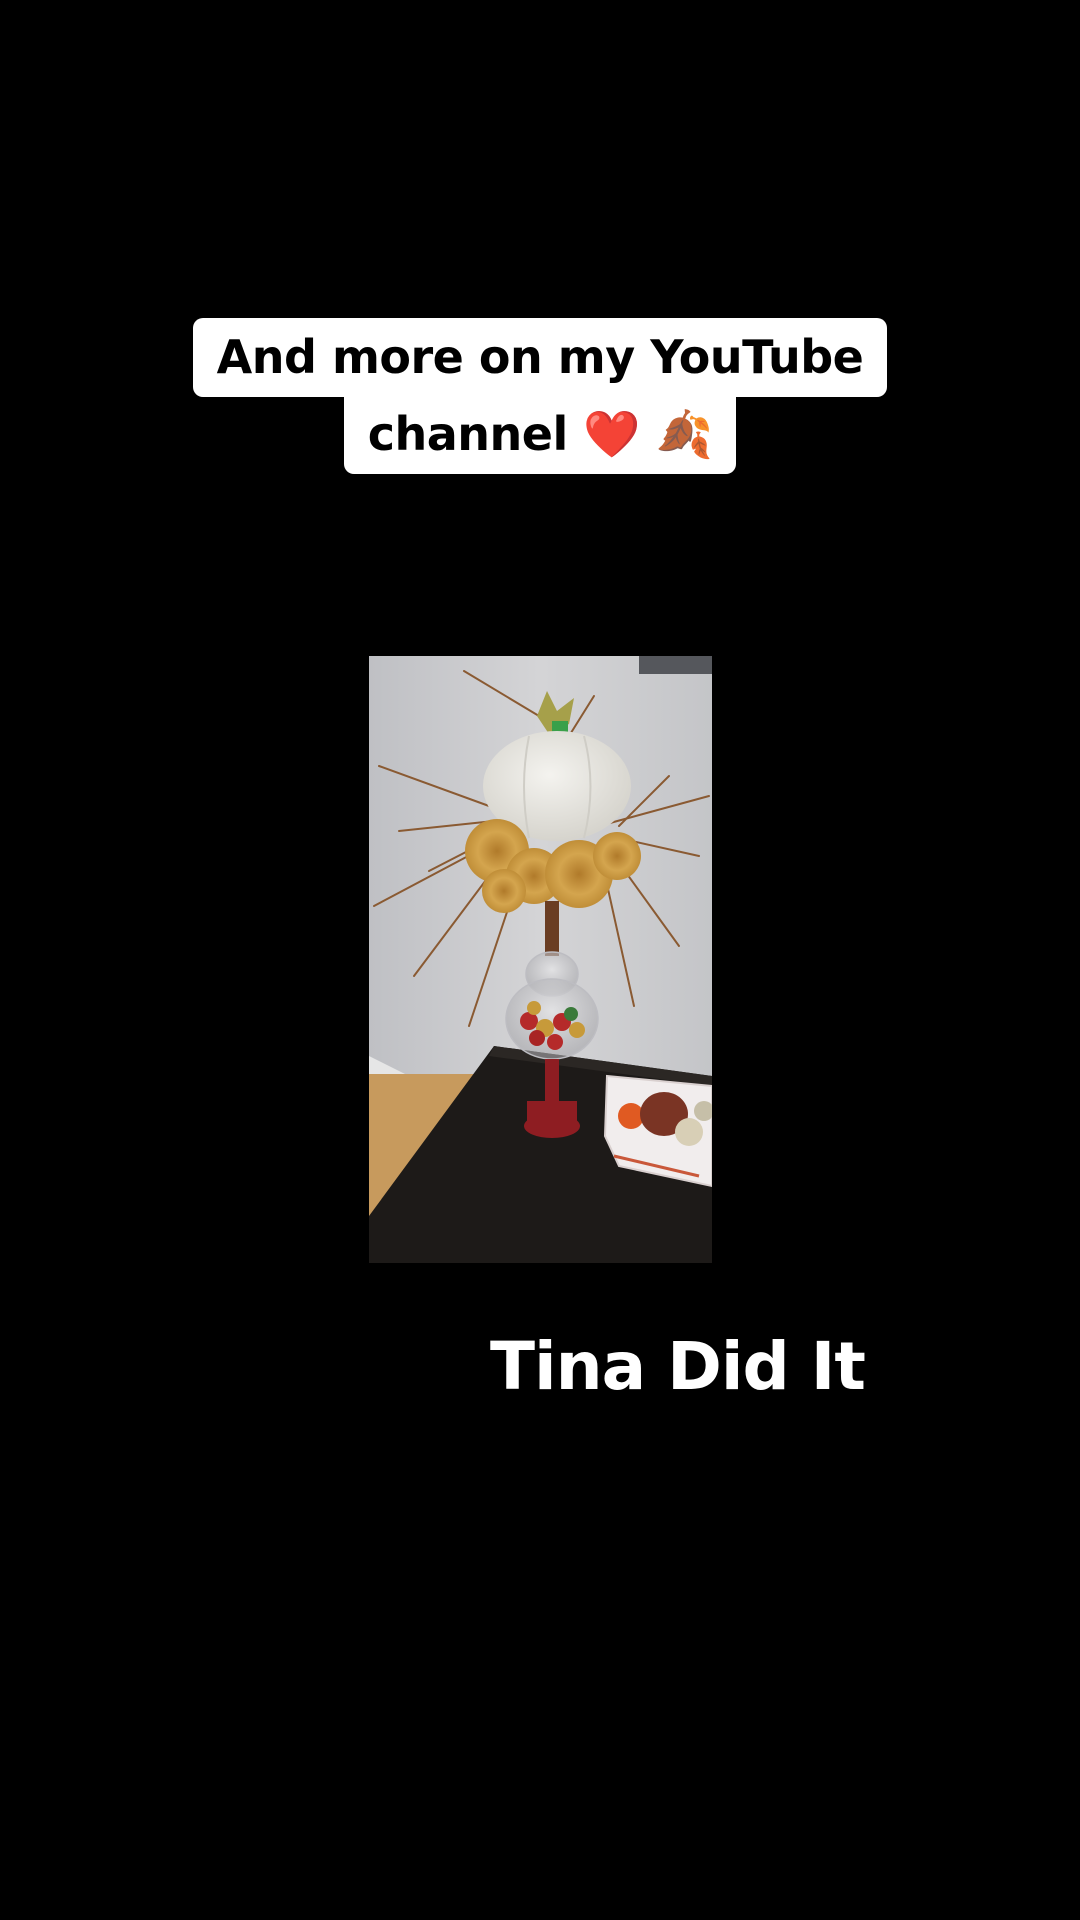 This screenshot has height=1920, width=1080. Describe the element at coordinates (678, 1366) in the screenshot. I see `creator-watermark: Tina Did It` at that location.